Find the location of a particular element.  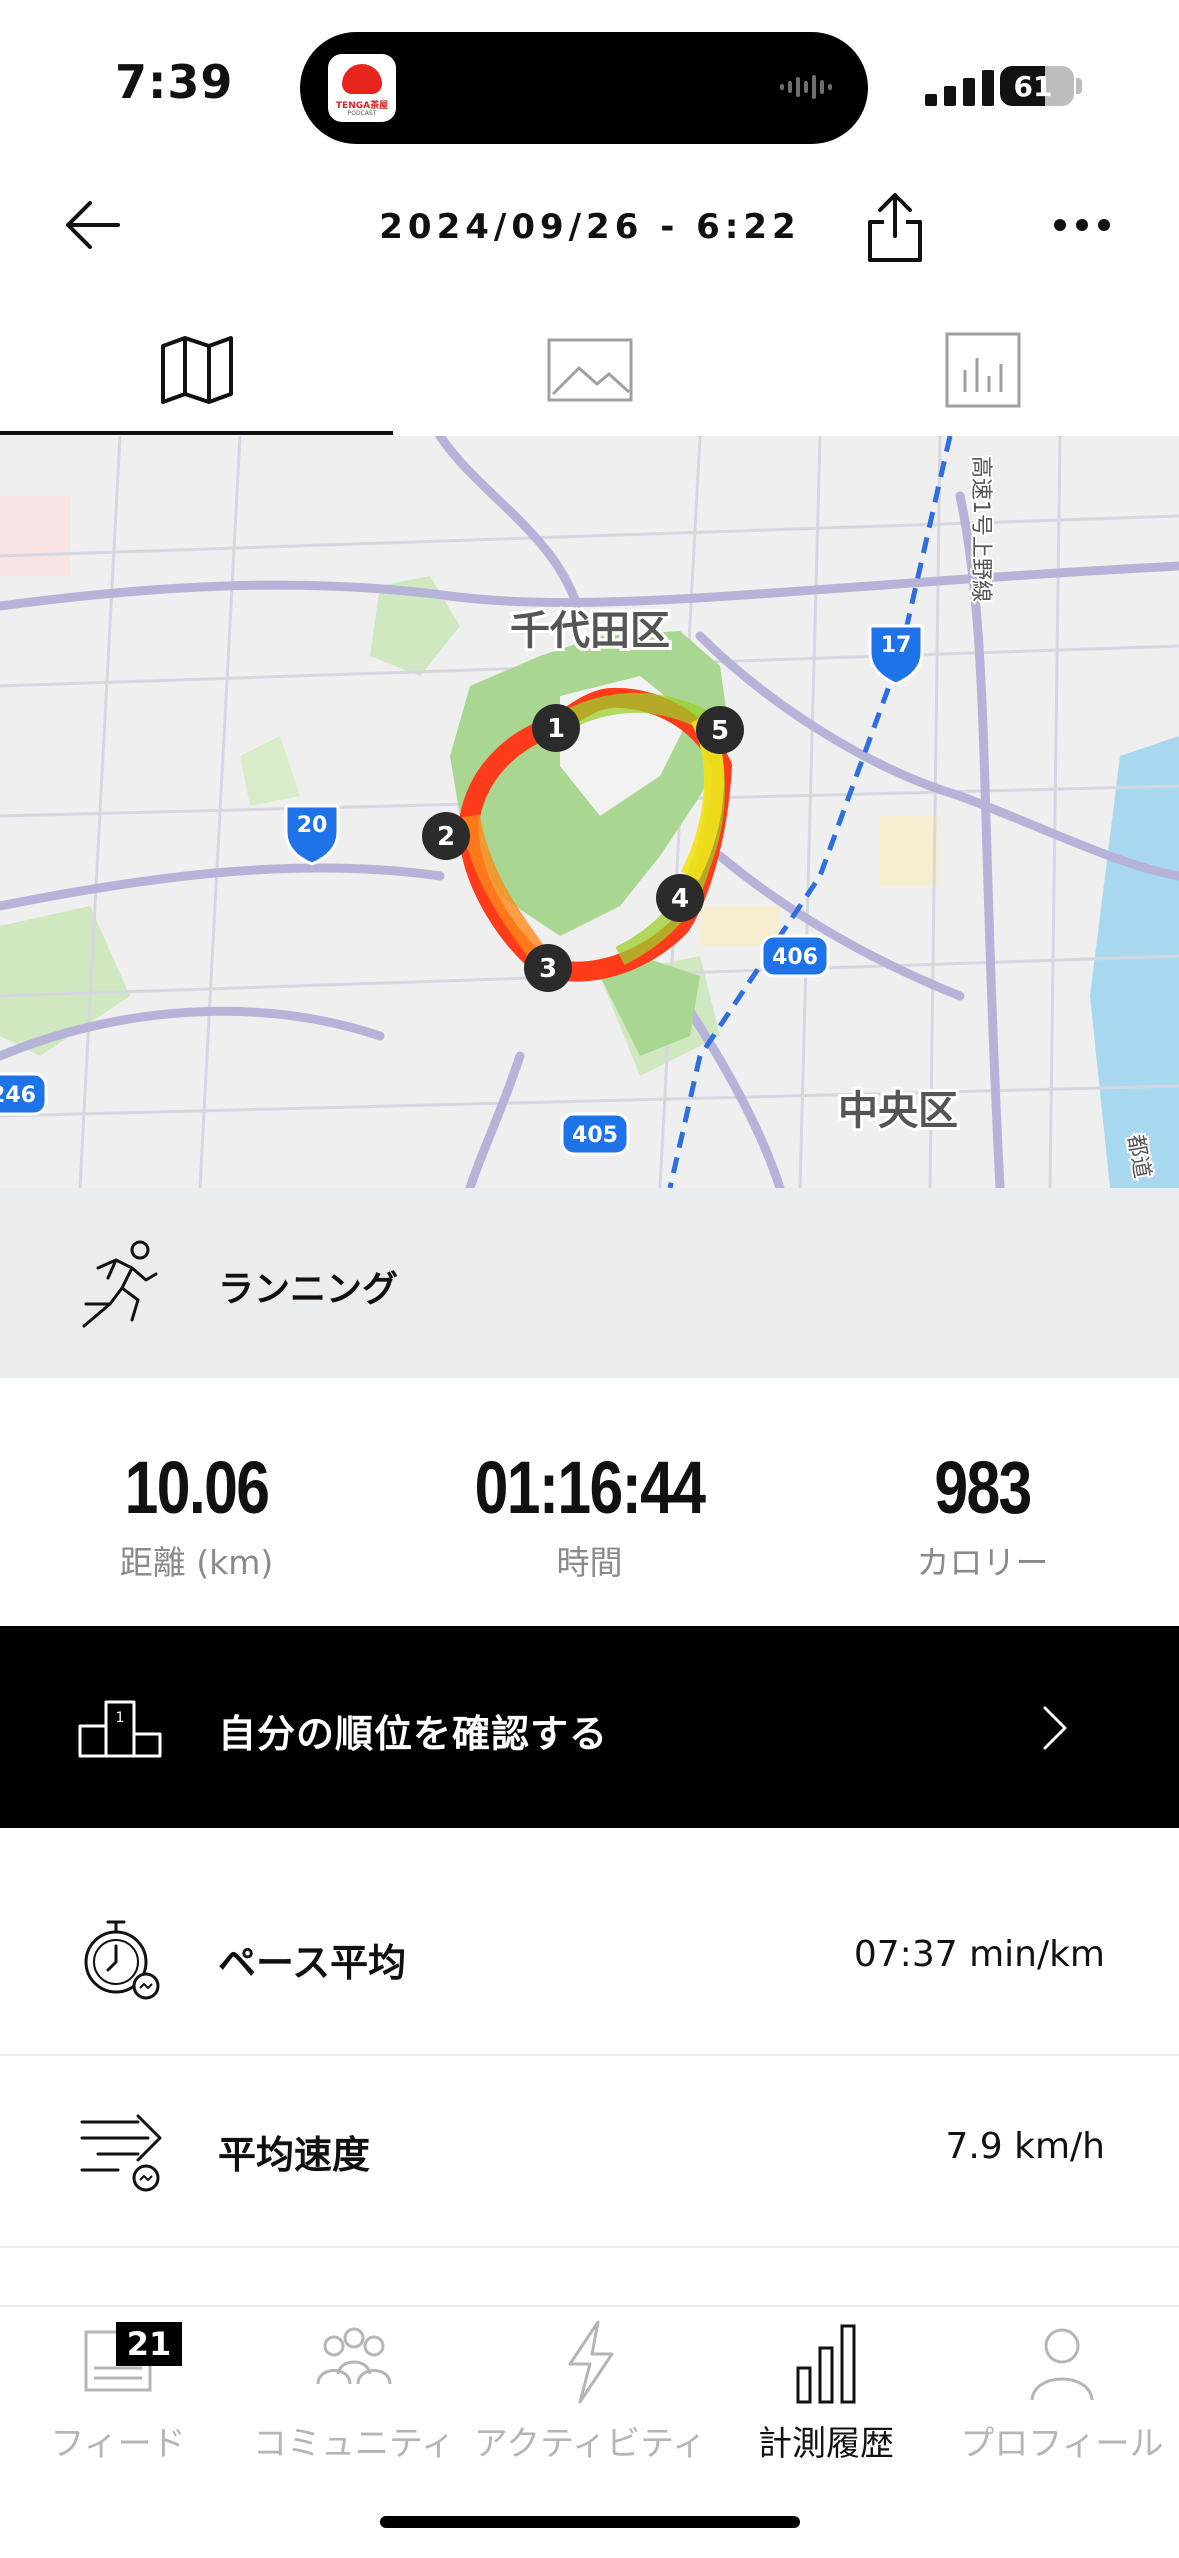

route-shield-label: 17 is located at coordinates (896, 645).